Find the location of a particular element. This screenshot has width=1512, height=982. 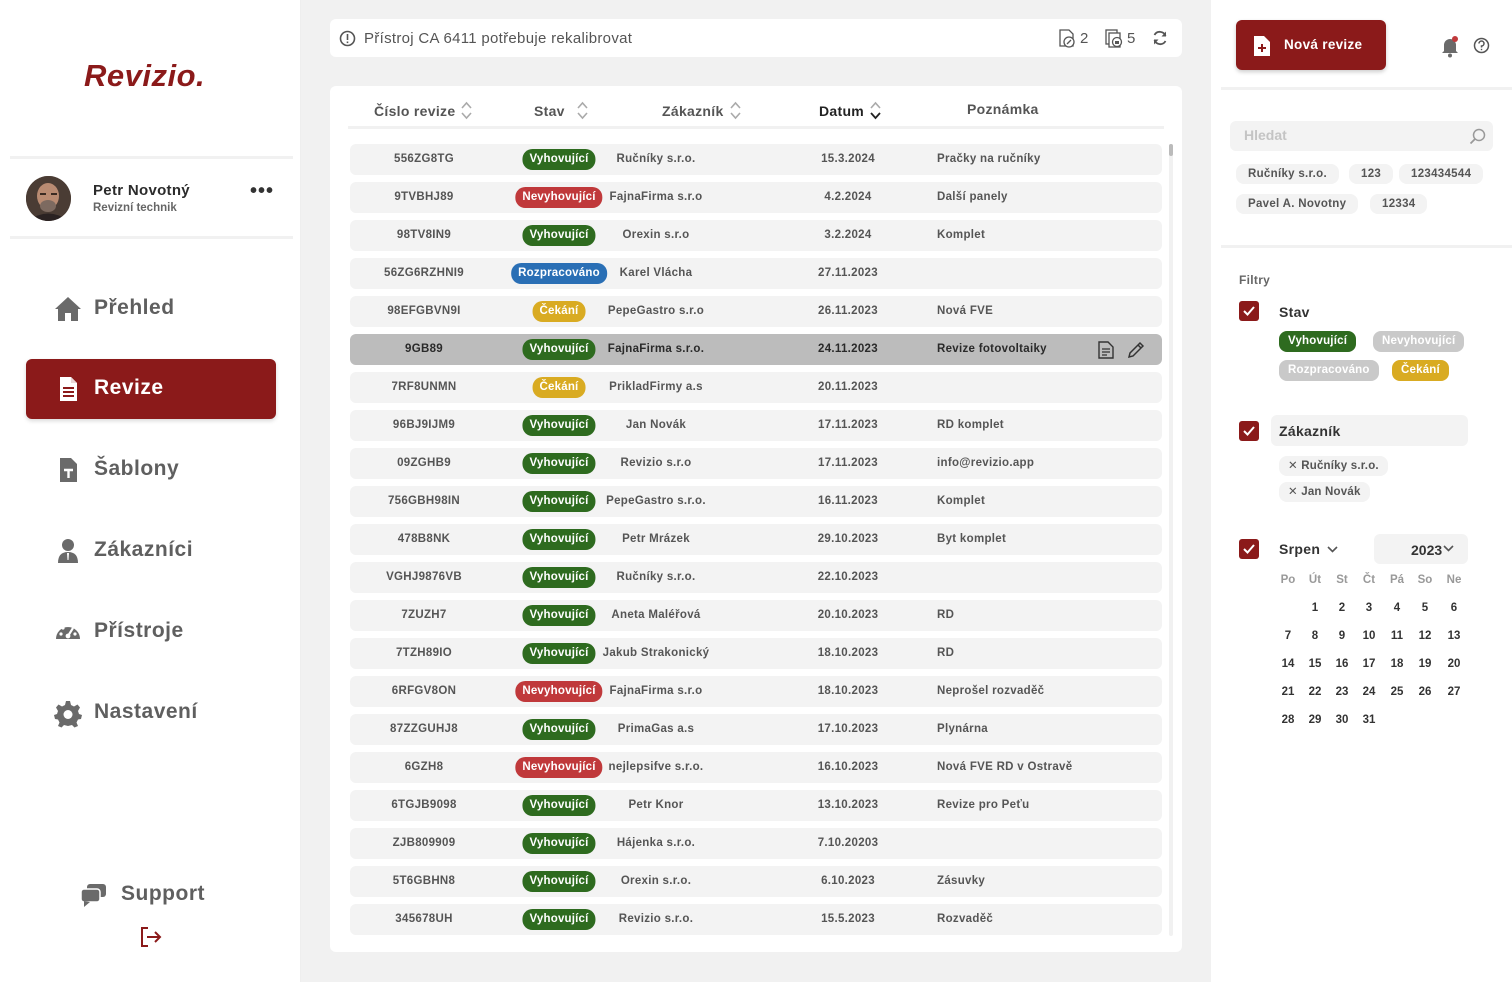

customer-filter-input: Zákazník is located at coordinates (1369, 430).